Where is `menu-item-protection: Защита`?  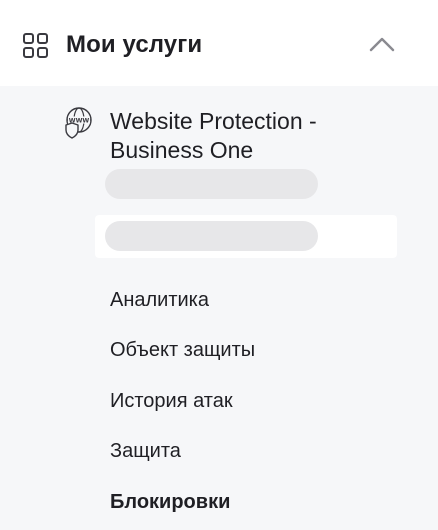
menu-item-protection: Защита is located at coordinates (145, 451).